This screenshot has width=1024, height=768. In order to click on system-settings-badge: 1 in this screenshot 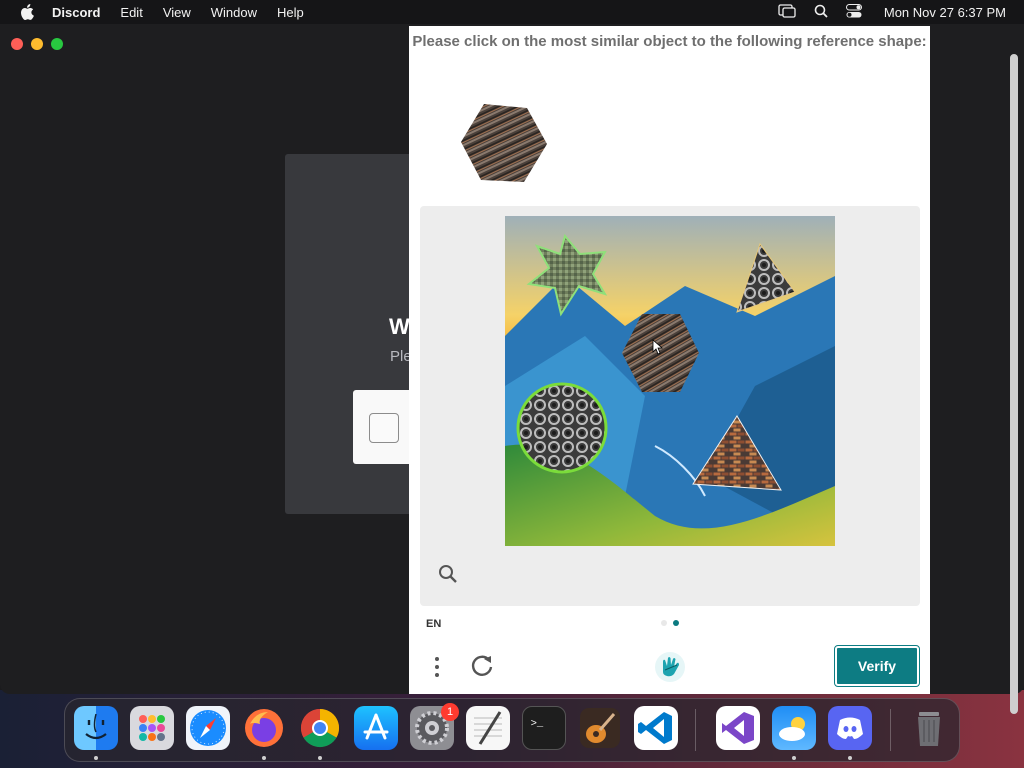, I will do `click(450, 712)`.